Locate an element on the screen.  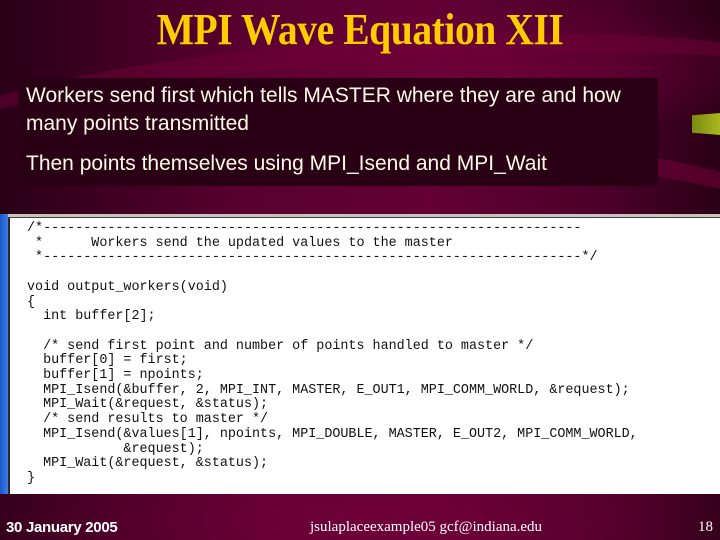
code-line: { is located at coordinates (31, 302).